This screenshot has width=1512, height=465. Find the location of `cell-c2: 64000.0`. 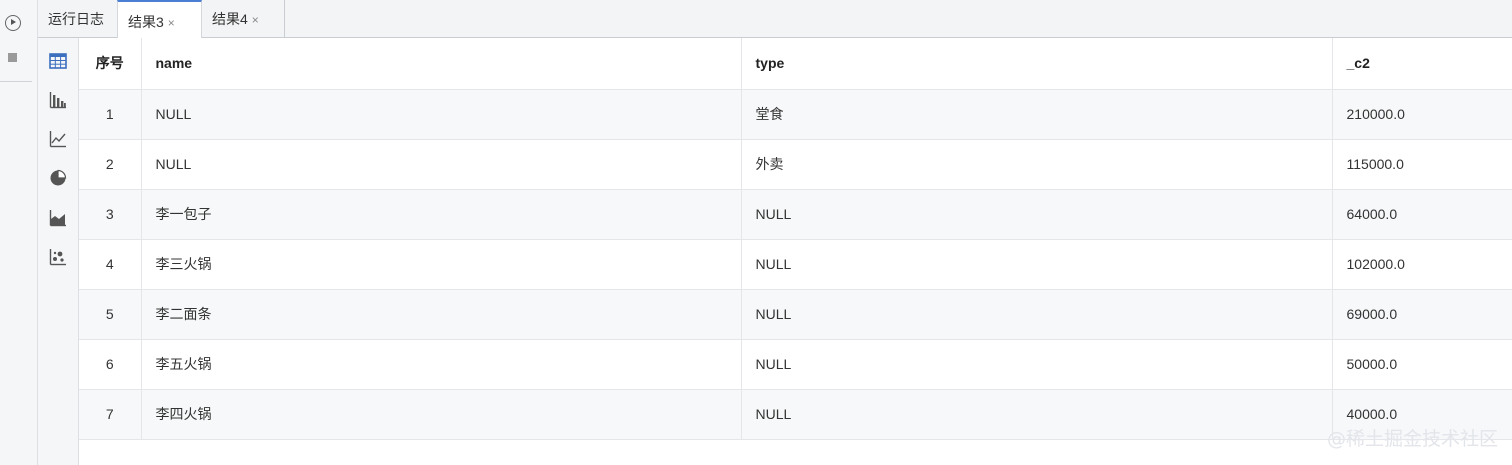

cell-c2: 64000.0 is located at coordinates (1422, 214).